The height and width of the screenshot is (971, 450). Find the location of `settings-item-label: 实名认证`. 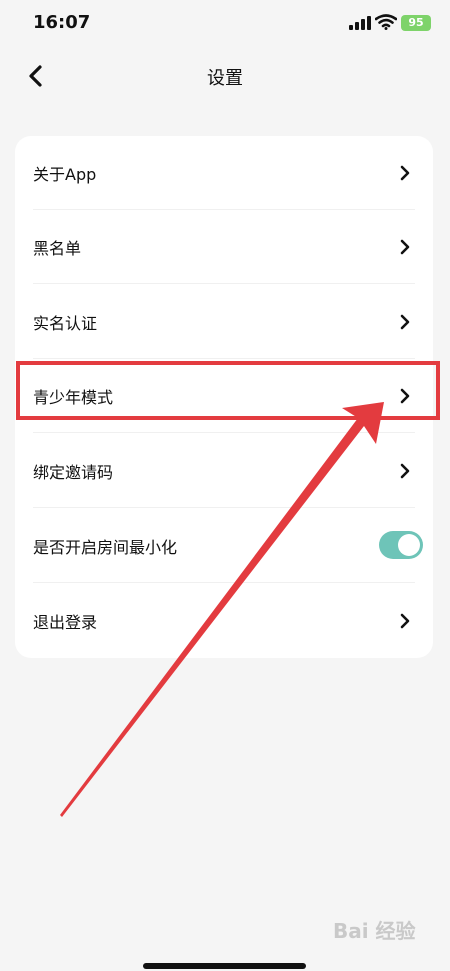

settings-item-label: 实名认证 is located at coordinates (65, 323).